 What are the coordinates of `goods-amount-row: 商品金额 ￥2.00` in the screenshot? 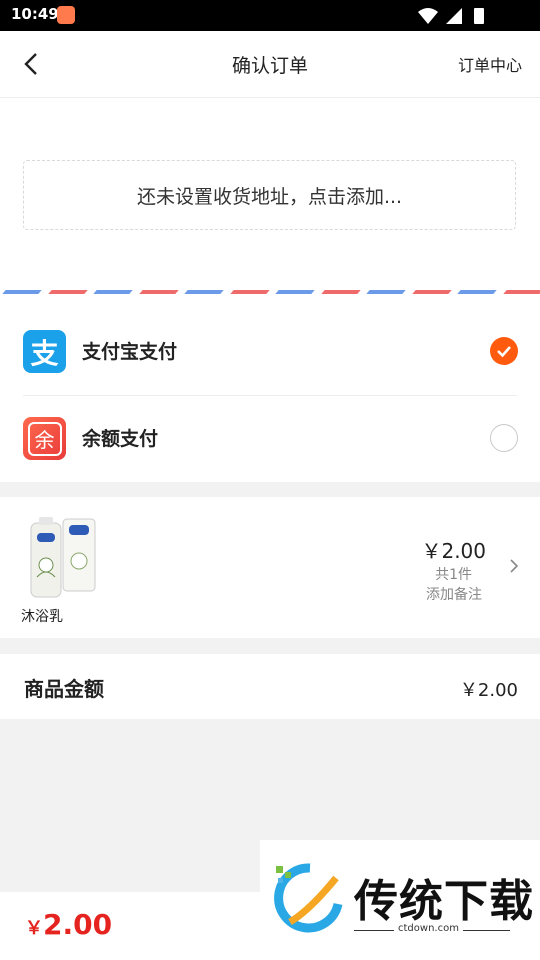 It's located at (270, 686).